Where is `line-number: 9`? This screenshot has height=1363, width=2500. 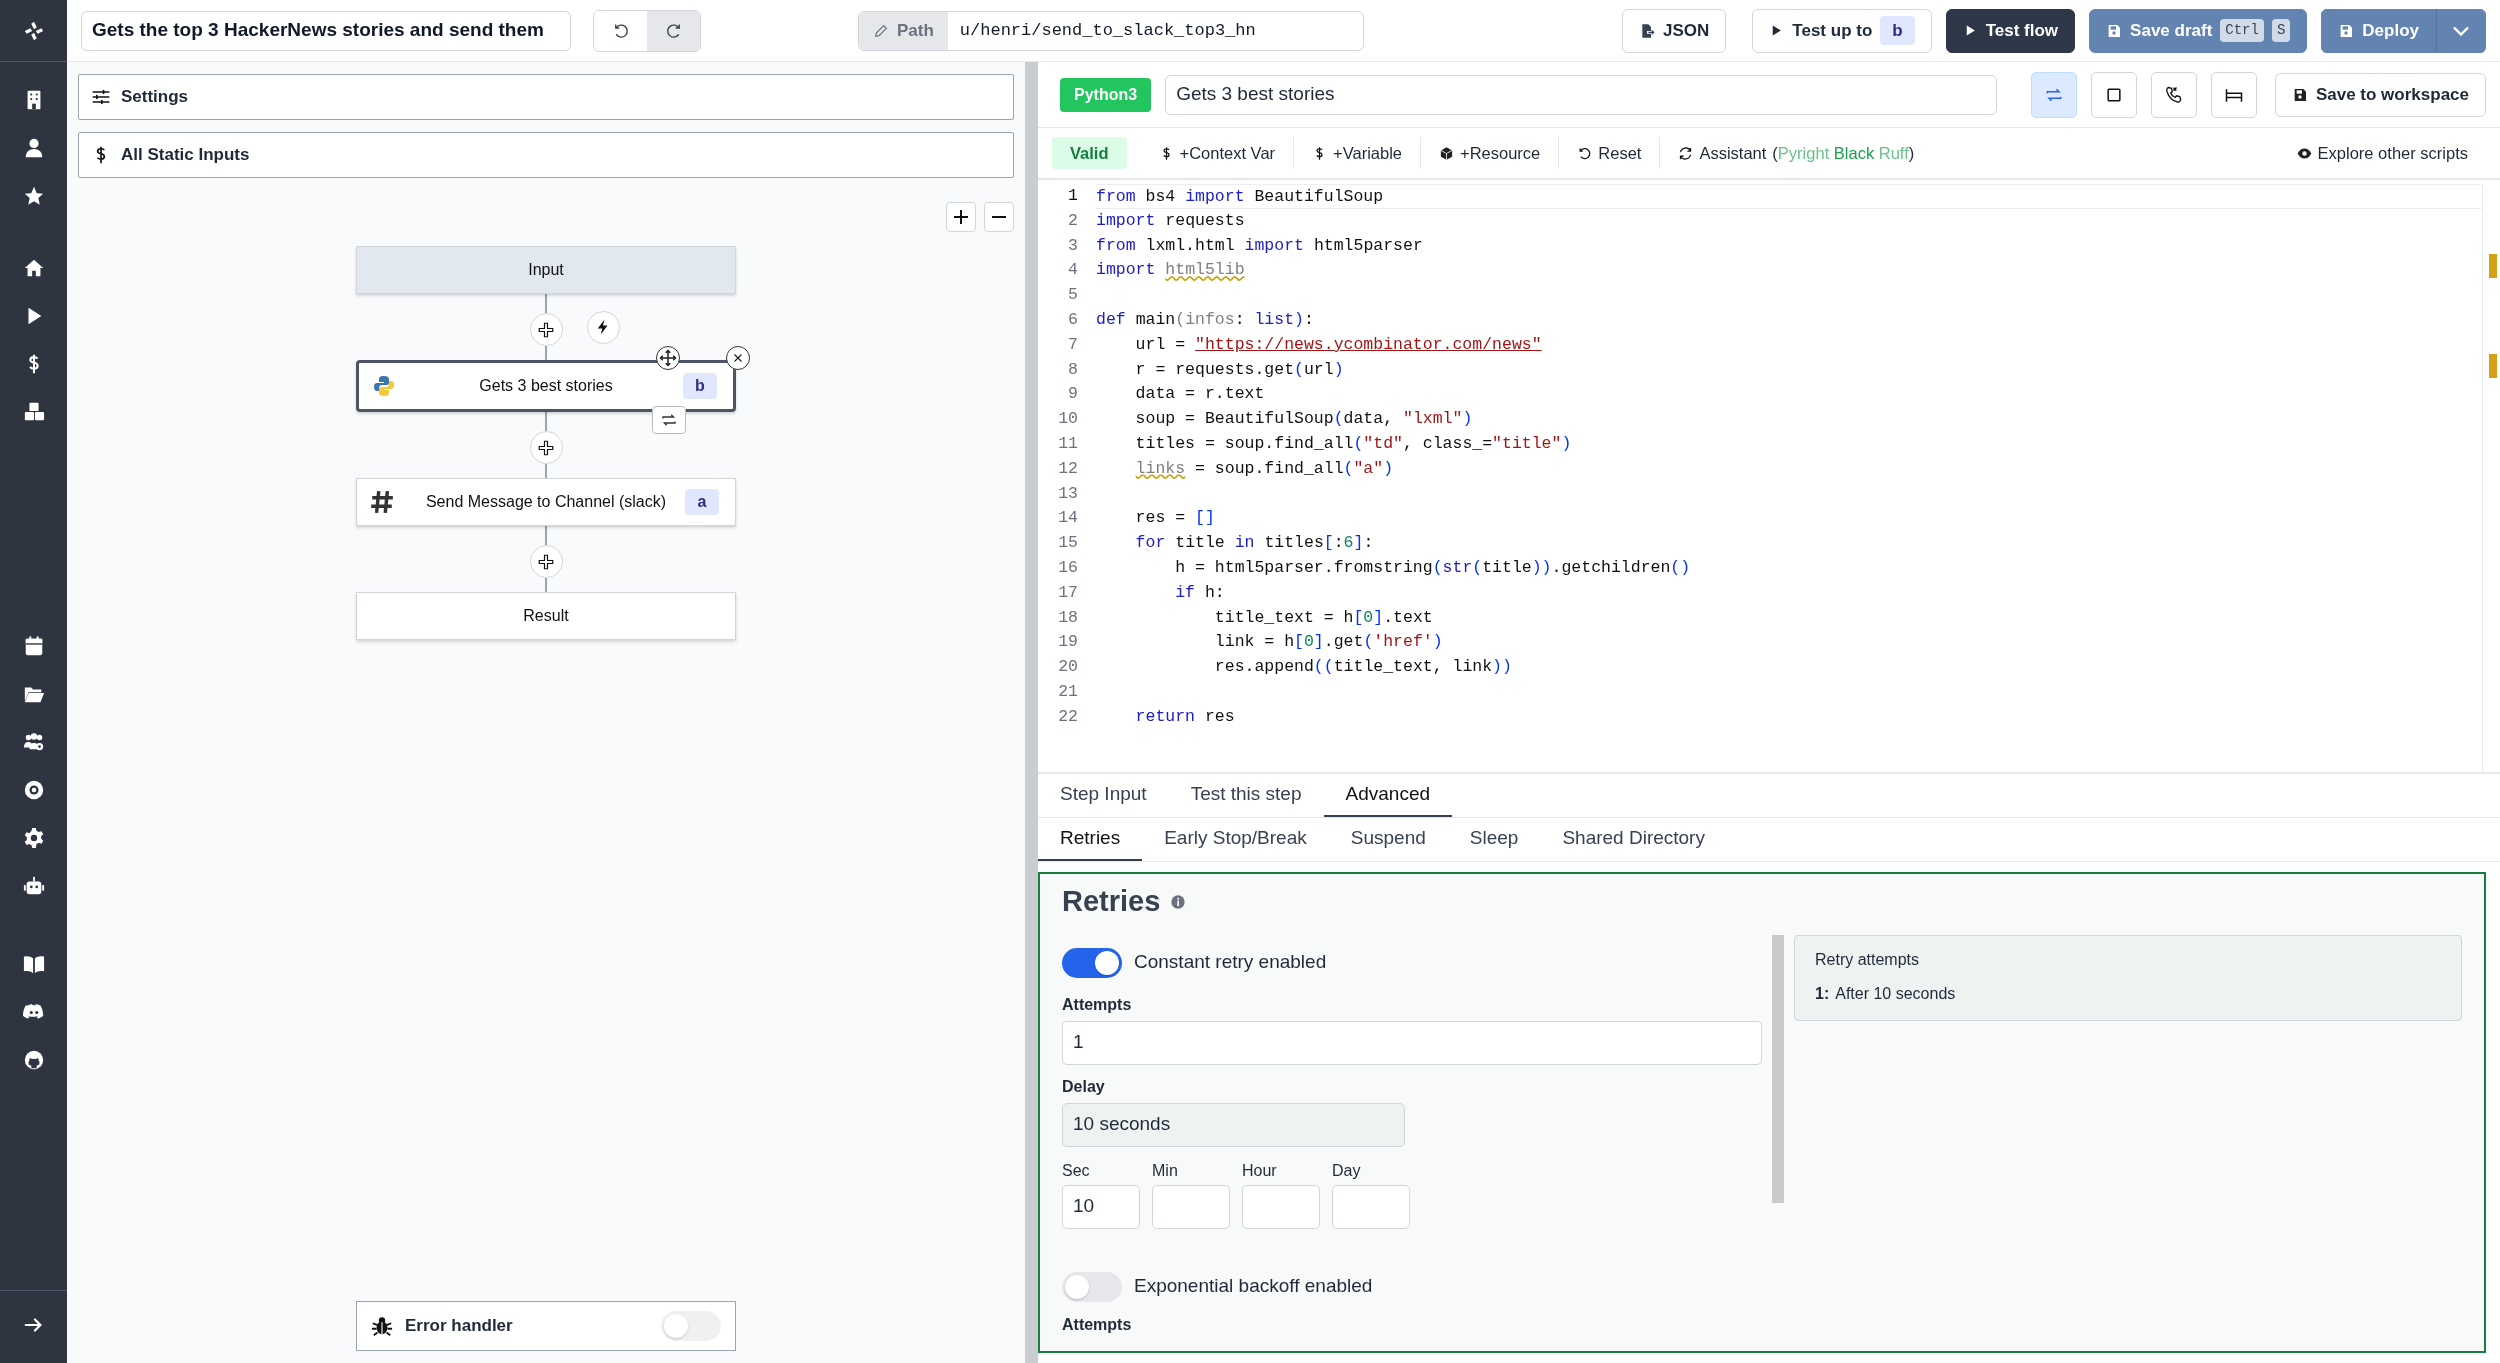 line-number: 9 is located at coordinates (1073, 394).